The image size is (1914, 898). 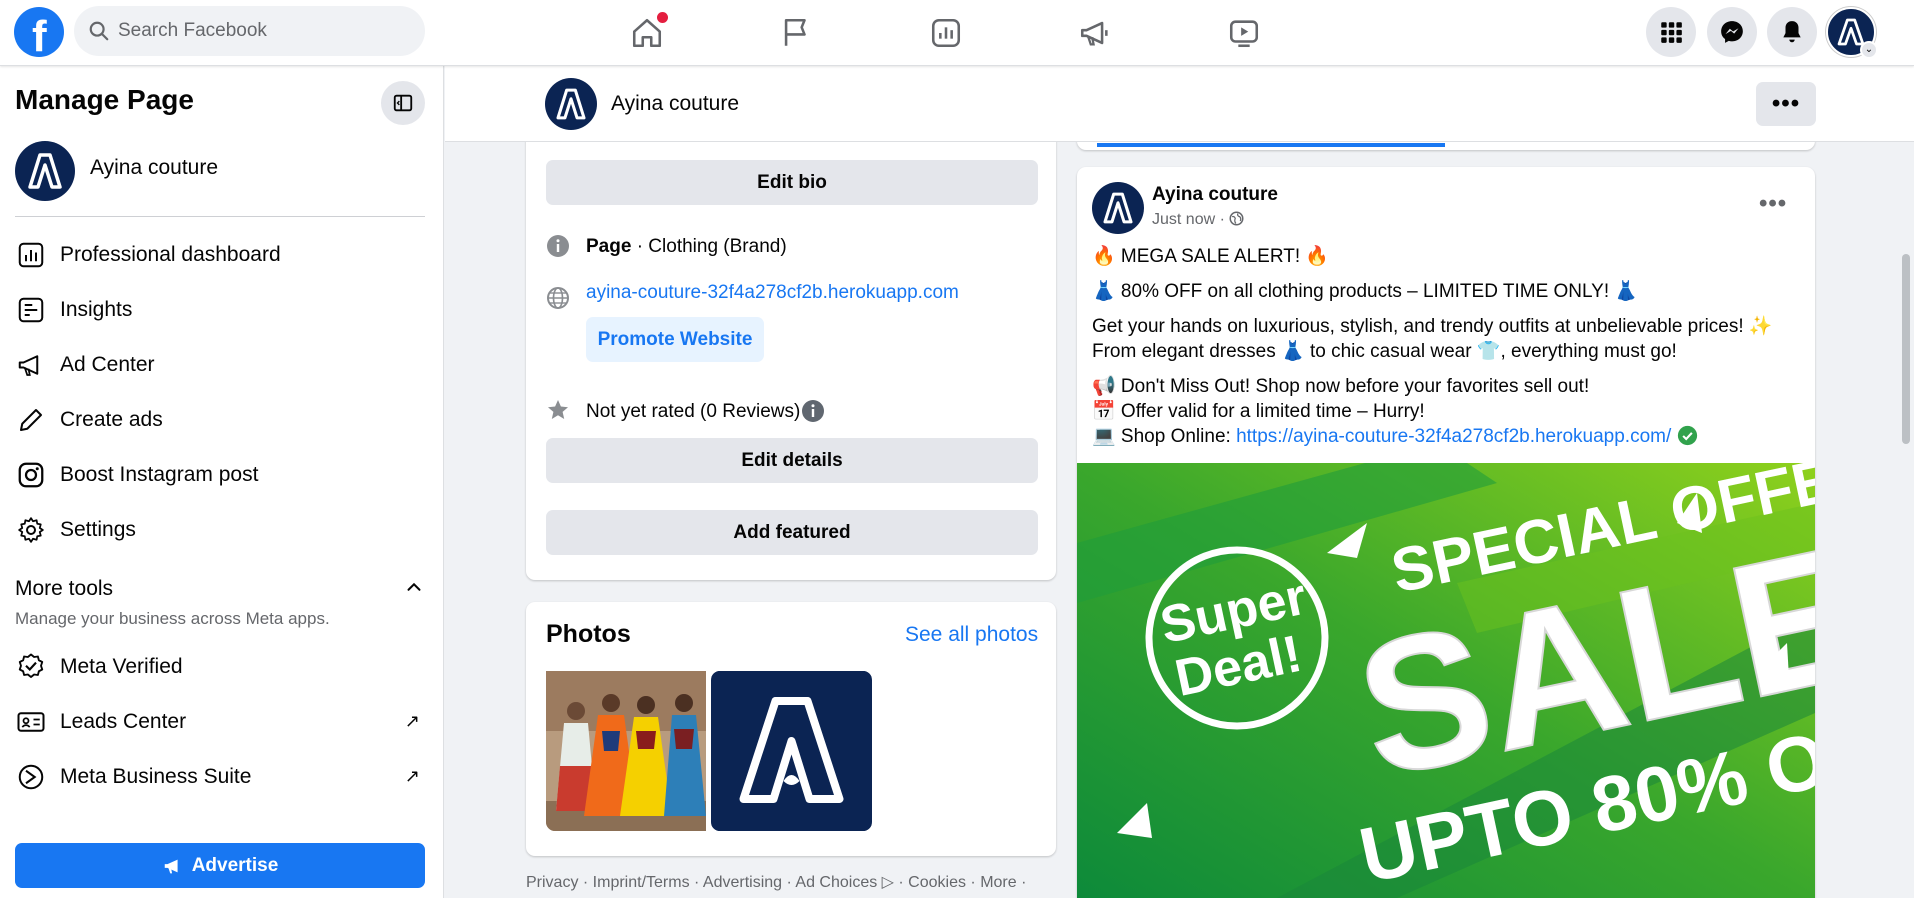 What do you see at coordinates (235, 865) in the screenshot?
I see `advertise-label: Advertise` at bounding box center [235, 865].